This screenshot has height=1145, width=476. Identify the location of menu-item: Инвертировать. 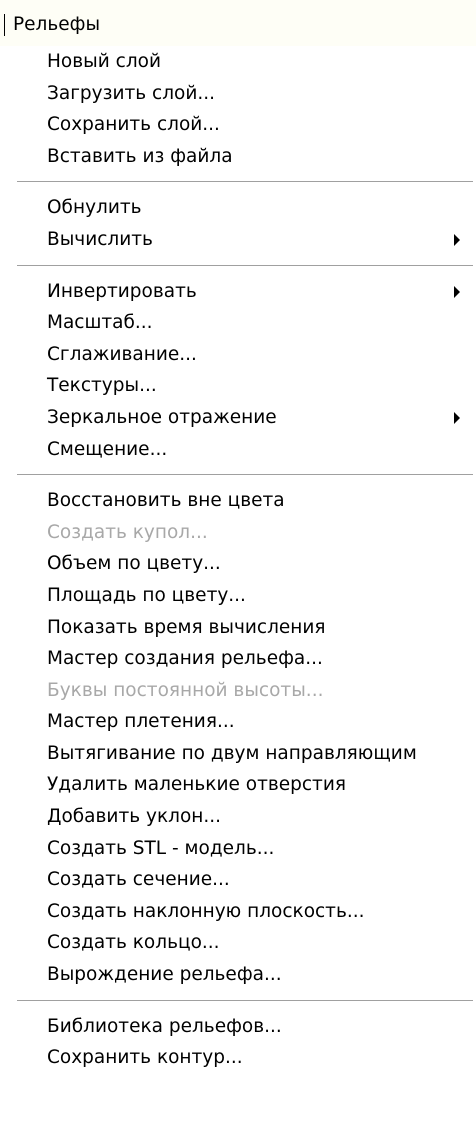
(238, 292).